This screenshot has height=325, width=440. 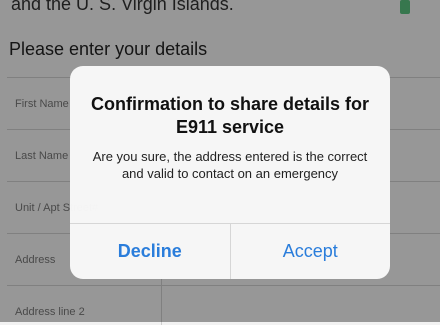 I want to click on dialog-actions: Decline Accept, so click(x=230, y=251).